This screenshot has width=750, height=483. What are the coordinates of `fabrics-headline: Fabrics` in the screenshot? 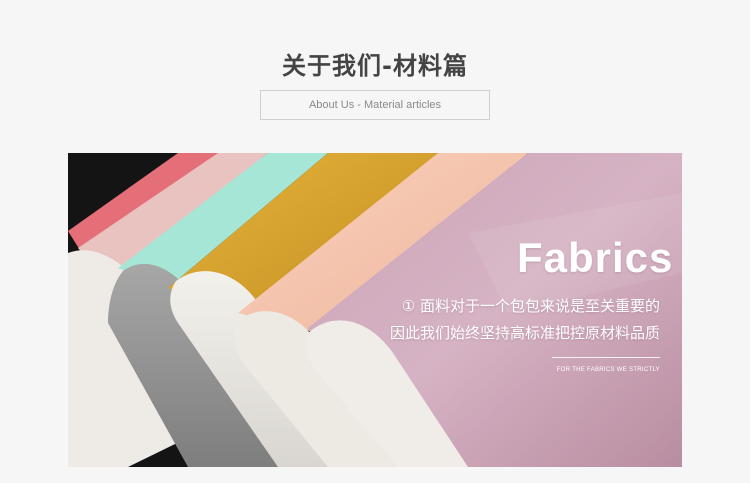 It's located at (595, 257).